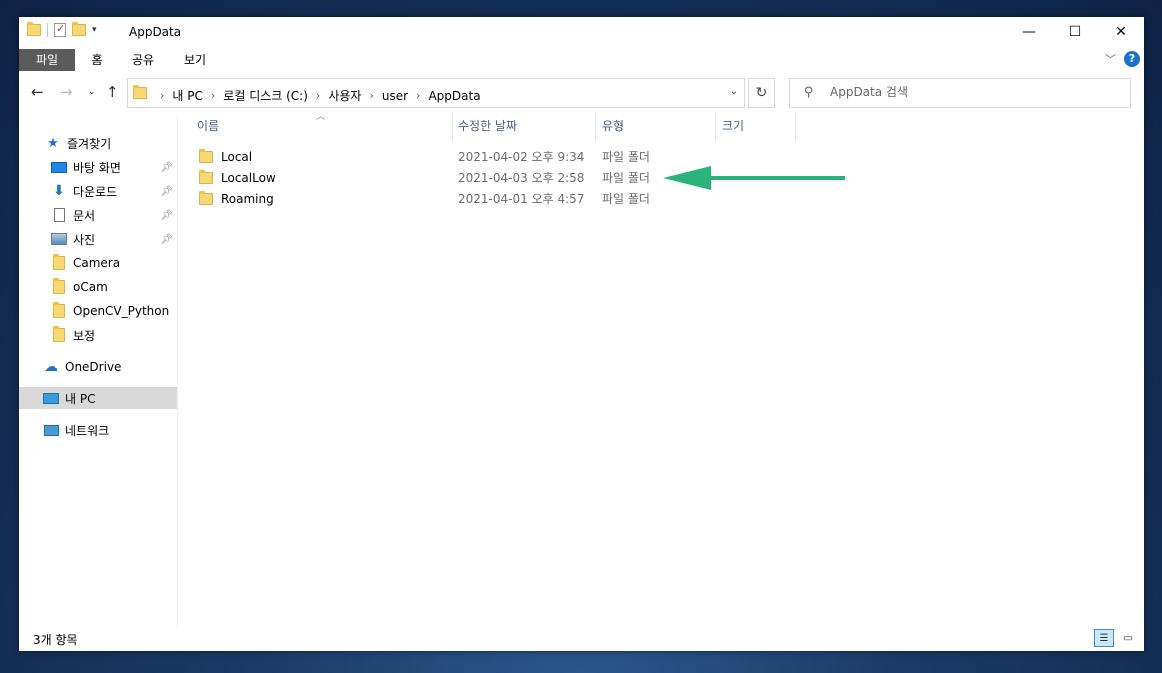 Image resolution: width=1162 pixels, height=673 pixels. What do you see at coordinates (1116, 638) in the screenshot?
I see `view-toggle: ☰ ▭` at bounding box center [1116, 638].